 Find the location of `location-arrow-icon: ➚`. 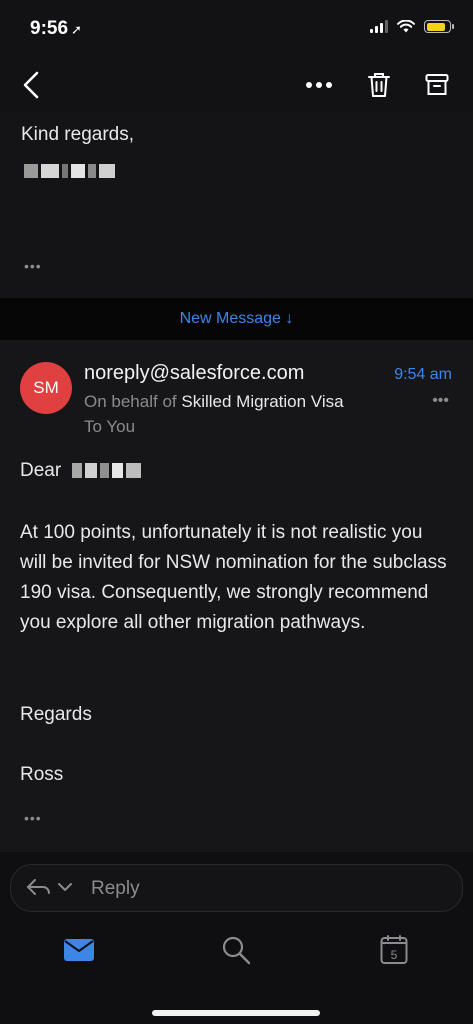

location-arrow-icon: ➚ is located at coordinates (76, 29).